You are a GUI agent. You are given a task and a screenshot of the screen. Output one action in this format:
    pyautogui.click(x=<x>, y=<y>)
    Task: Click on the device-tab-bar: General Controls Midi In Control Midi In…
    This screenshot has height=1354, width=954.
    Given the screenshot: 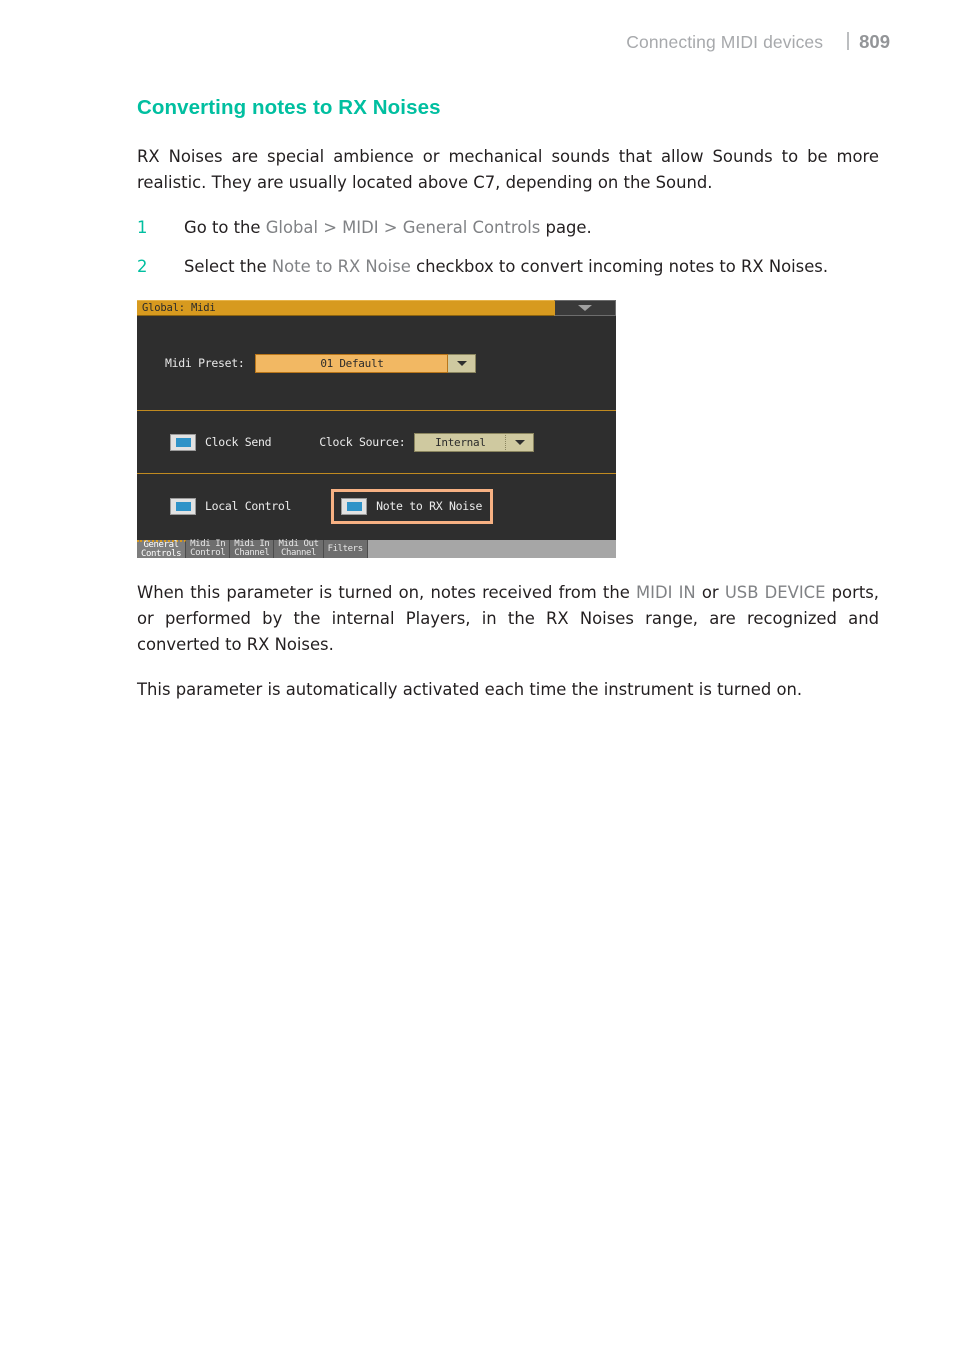 What is the action you would take?
    pyautogui.click(x=376, y=549)
    